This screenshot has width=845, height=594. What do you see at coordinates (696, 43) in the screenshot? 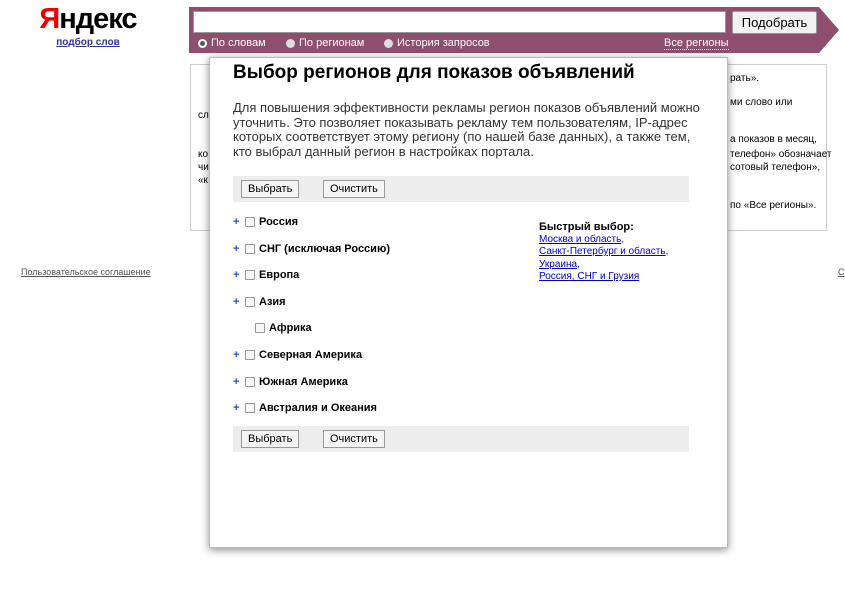
I see `all-regions-link: Все регионы` at bounding box center [696, 43].